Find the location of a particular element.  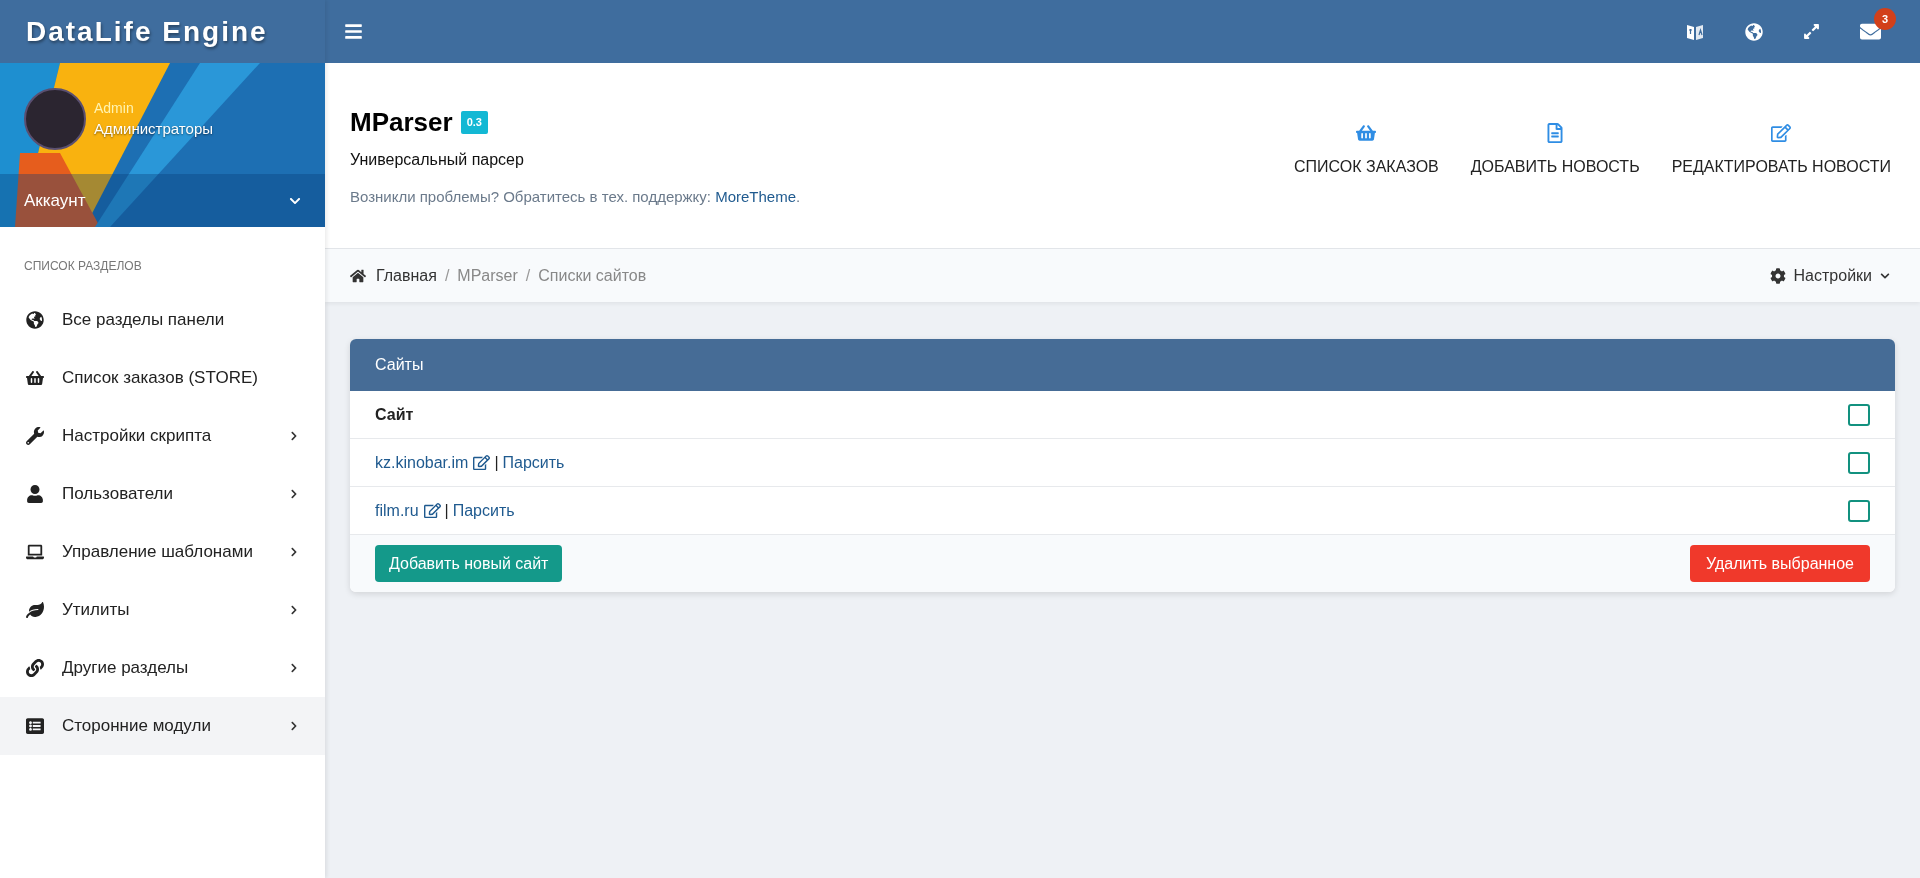

breadcrumb-link: MParser is located at coordinates (487, 275).